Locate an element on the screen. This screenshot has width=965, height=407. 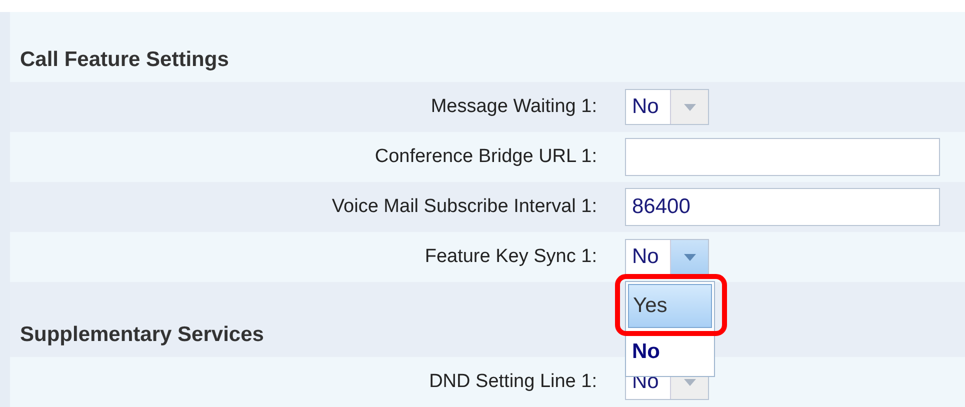
input-field: 86400 is located at coordinates (782, 207).